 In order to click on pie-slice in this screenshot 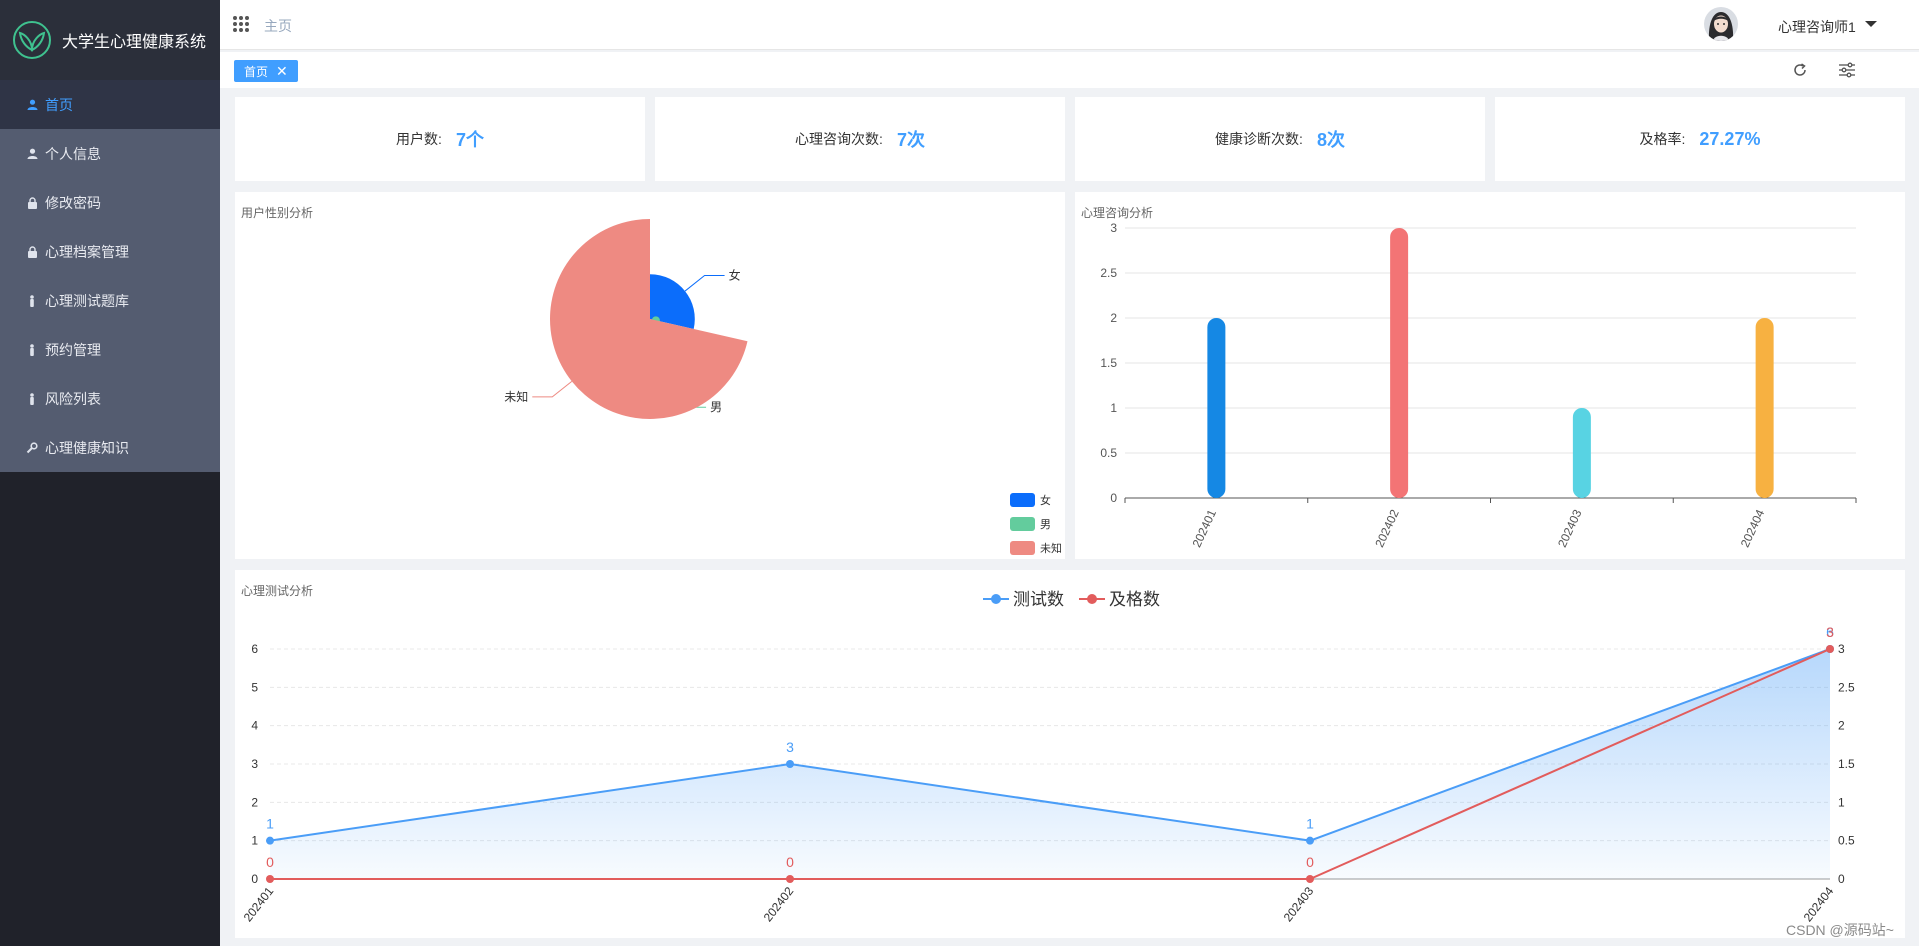, I will do `click(649, 319)`.